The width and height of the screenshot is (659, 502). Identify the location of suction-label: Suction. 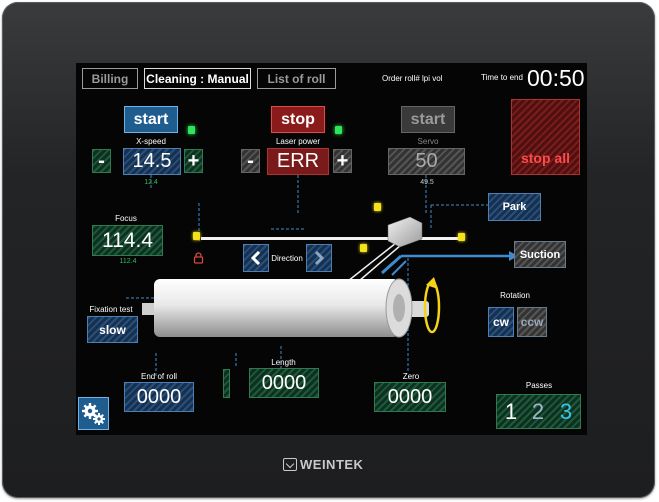
(540, 254).